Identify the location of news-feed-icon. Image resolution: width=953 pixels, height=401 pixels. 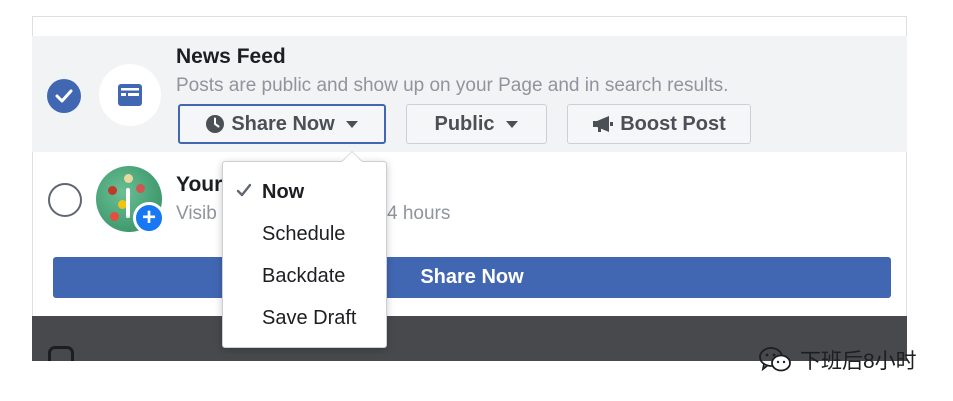
(130, 95).